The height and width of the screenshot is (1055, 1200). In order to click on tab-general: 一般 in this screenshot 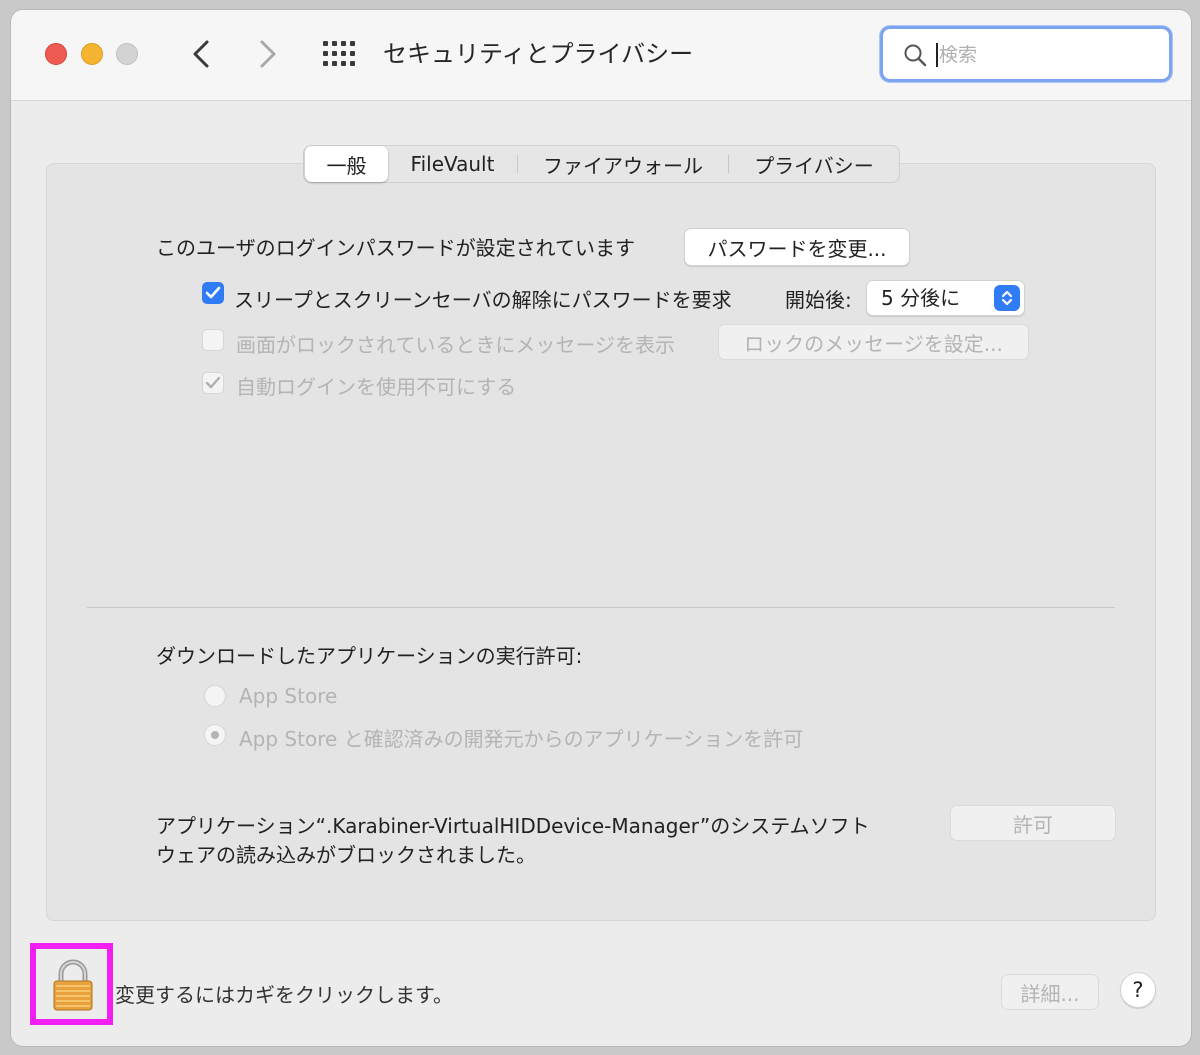, I will do `click(346, 164)`.